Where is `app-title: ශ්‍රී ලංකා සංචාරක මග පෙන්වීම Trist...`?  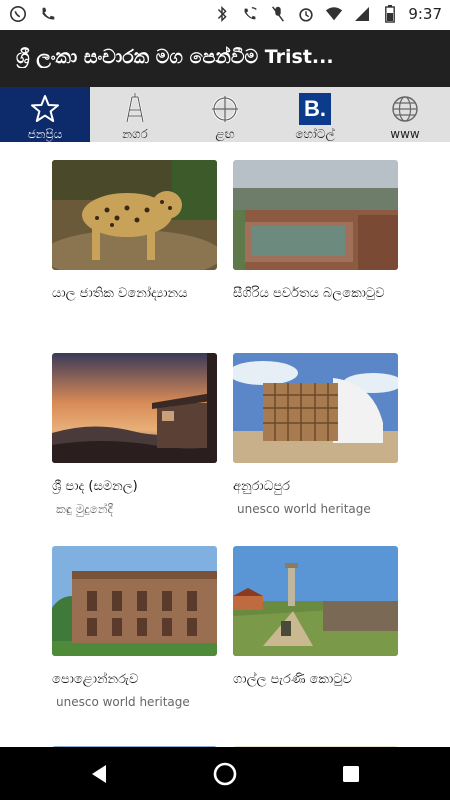
app-title: ශ්‍රී ලංකා සංචාරක මග පෙන්වීම Trist... is located at coordinates (175, 57).